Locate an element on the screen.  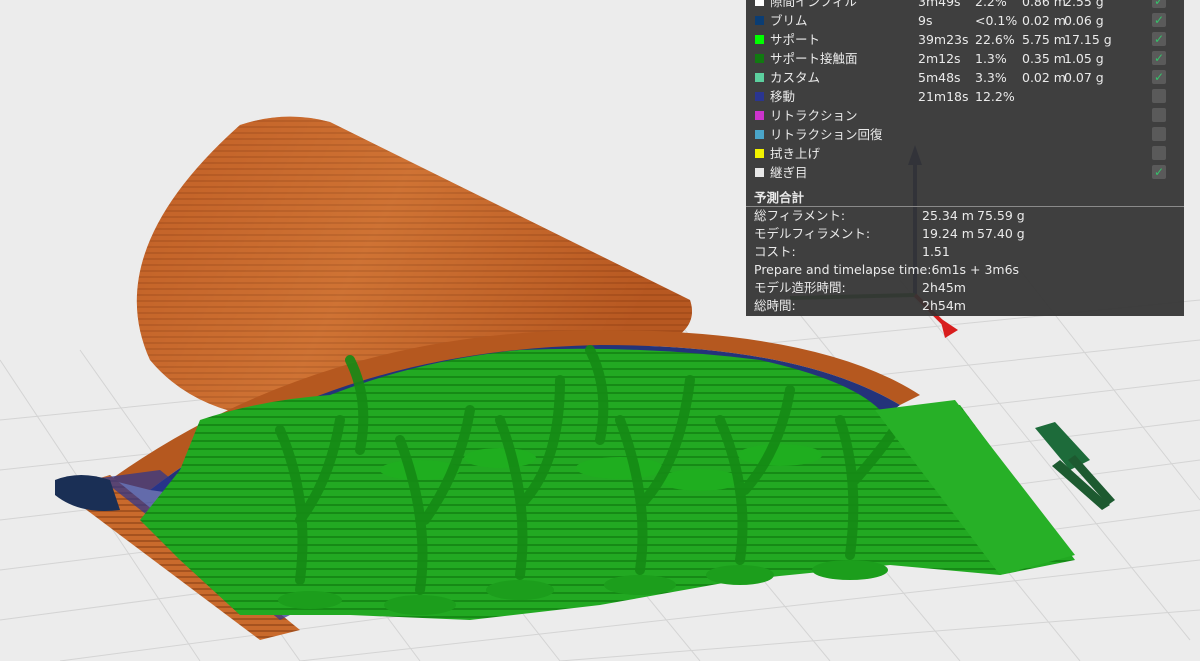
estimate-prepare-time: Prepare and timelapse time:6m1s + 3m6s is located at coordinates (964, 270).